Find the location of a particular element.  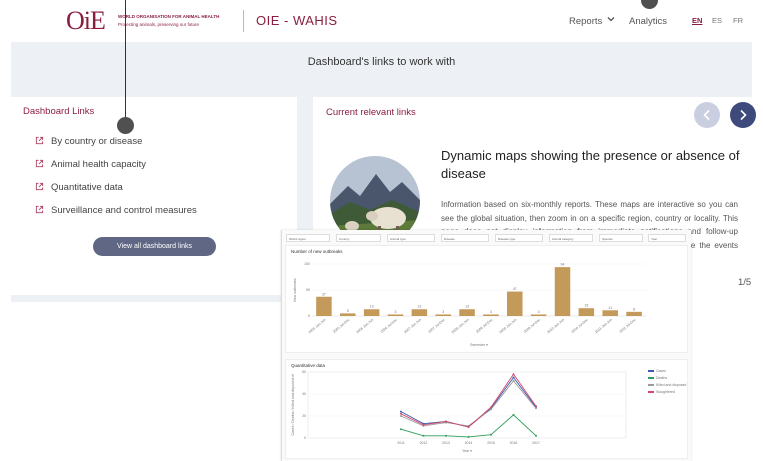

banner: Dashboard's links to work with is located at coordinates (381, 67).